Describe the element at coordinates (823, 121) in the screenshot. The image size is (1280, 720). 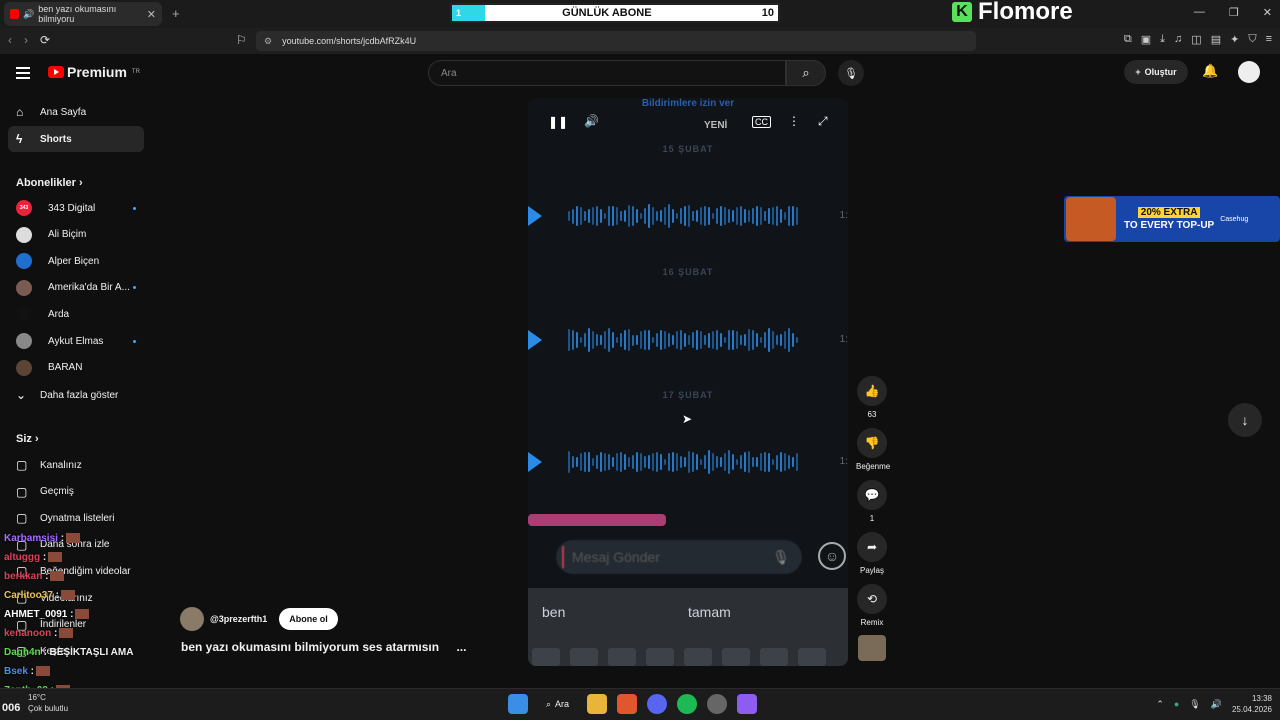
I see `fullscreen-icon: ⤢` at that location.